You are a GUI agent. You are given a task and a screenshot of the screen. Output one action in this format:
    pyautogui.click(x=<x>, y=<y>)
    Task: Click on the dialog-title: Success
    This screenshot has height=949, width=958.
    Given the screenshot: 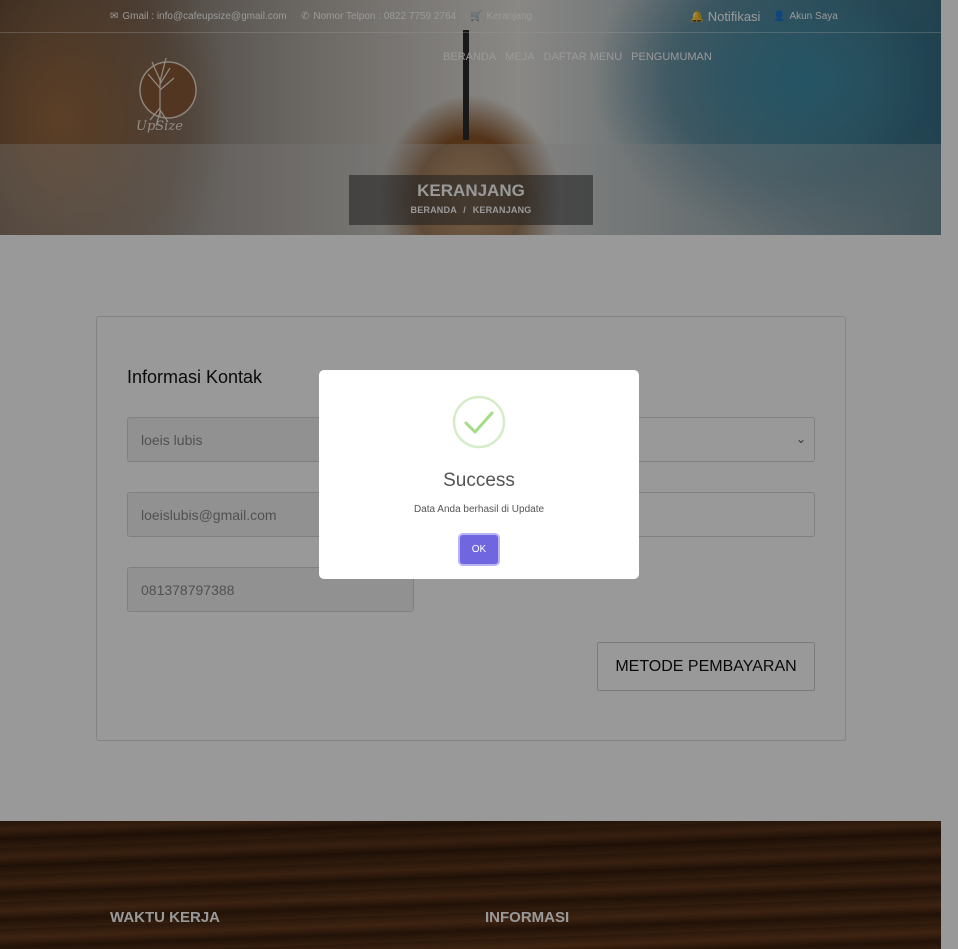 What is the action you would take?
    pyautogui.click(x=479, y=480)
    